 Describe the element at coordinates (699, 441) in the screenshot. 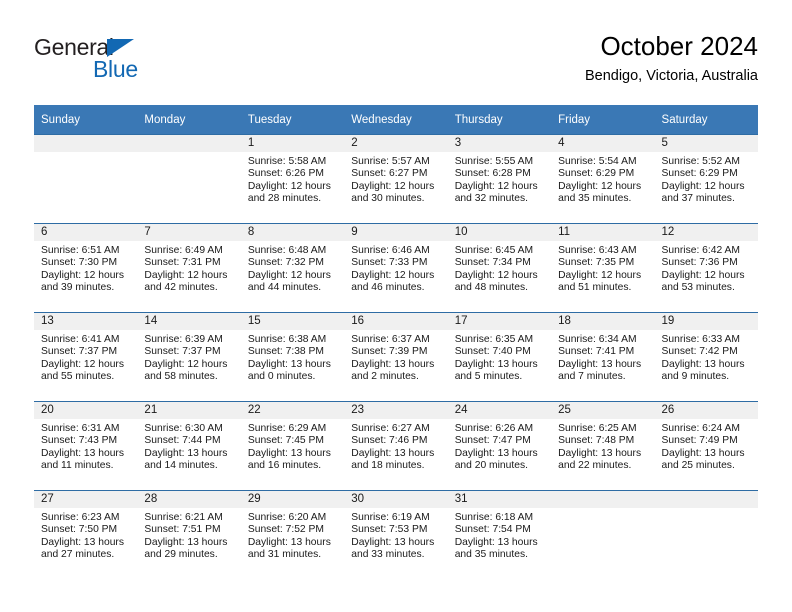

I see `day-info-line: Sunset: 7:49 PM` at that location.